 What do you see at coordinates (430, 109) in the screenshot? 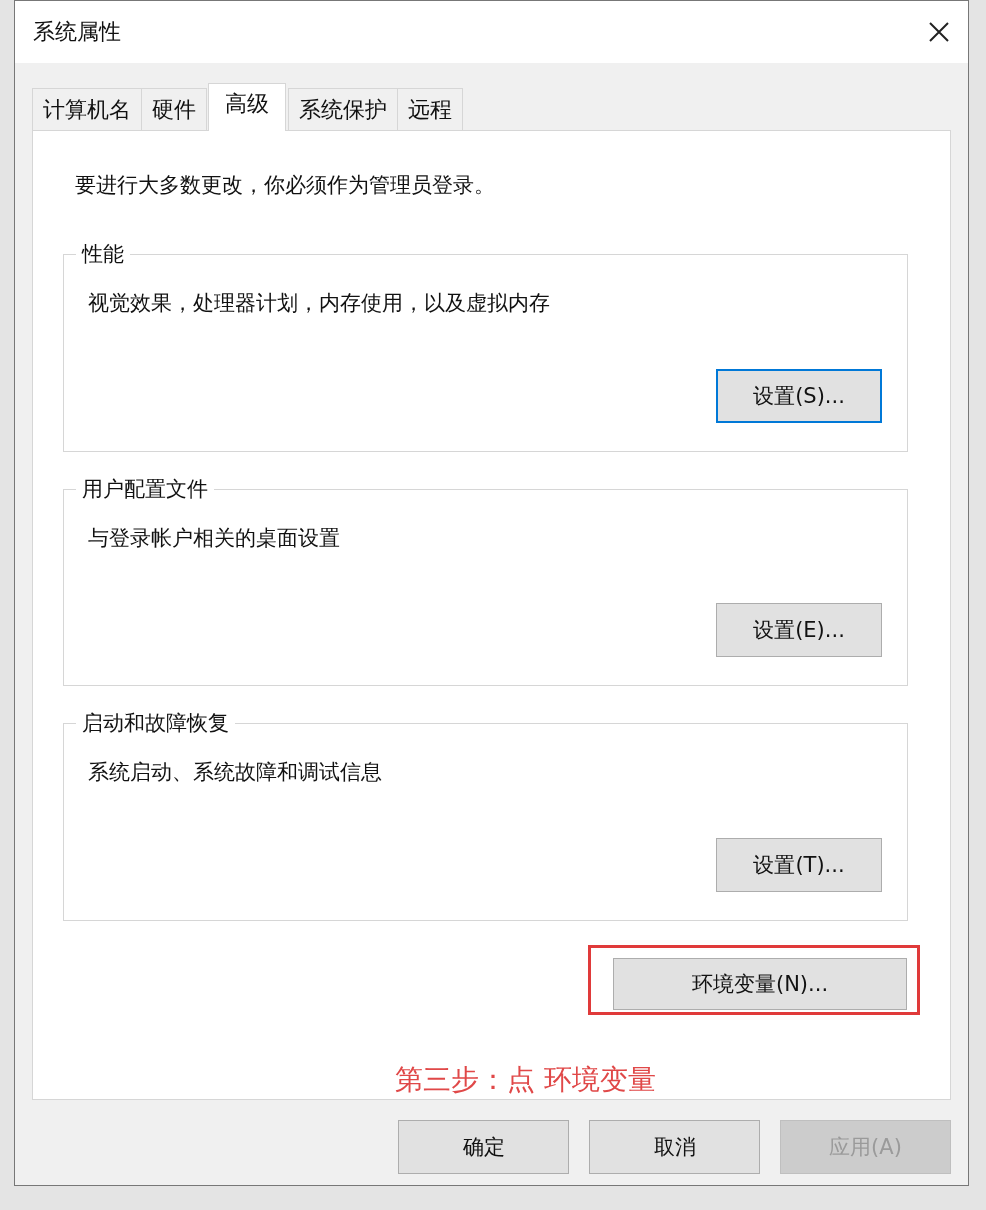
I see `tab: 远程` at bounding box center [430, 109].